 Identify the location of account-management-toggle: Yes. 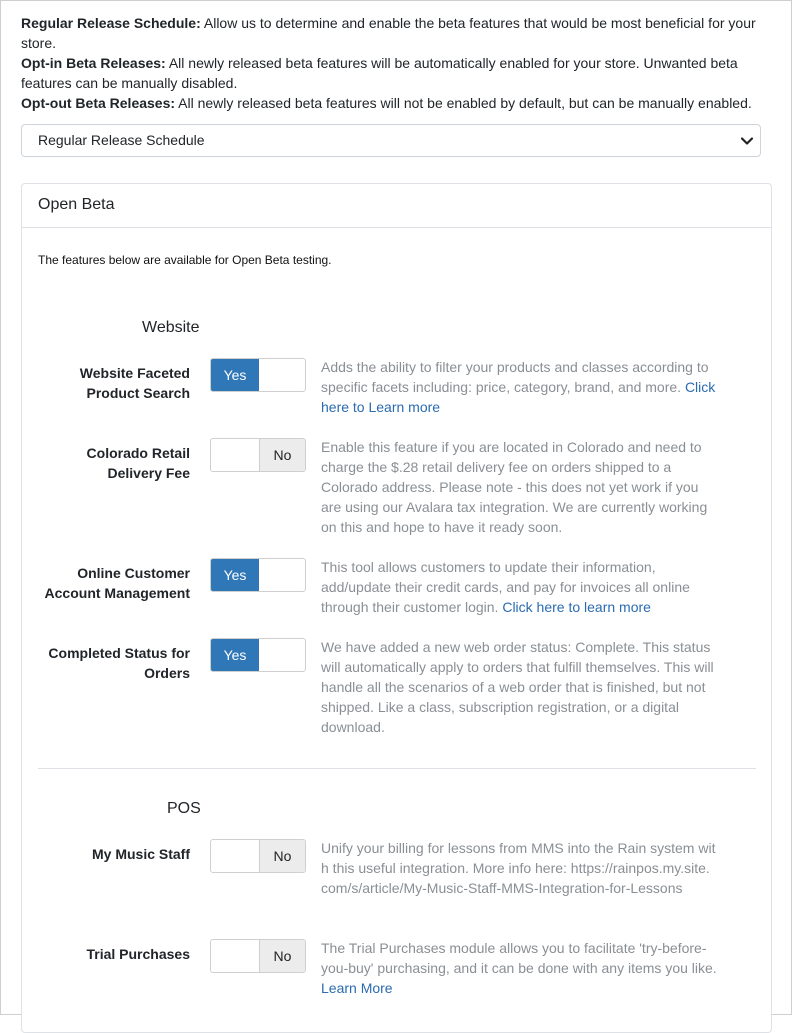
(258, 575).